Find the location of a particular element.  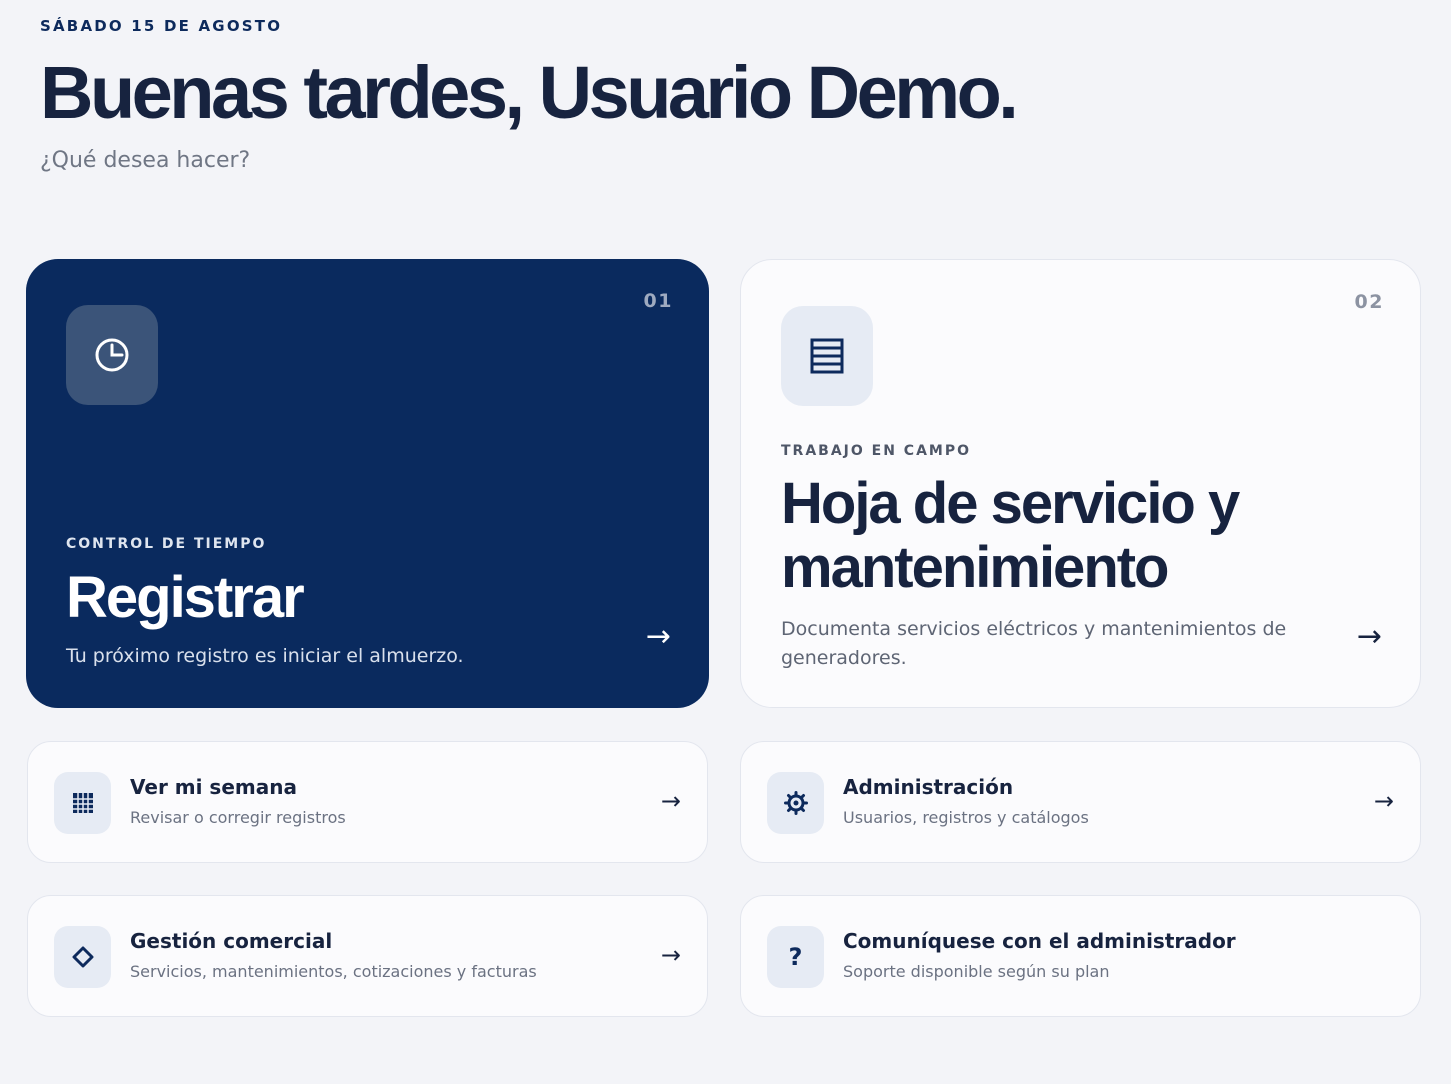

clock-icon is located at coordinates (112, 355).